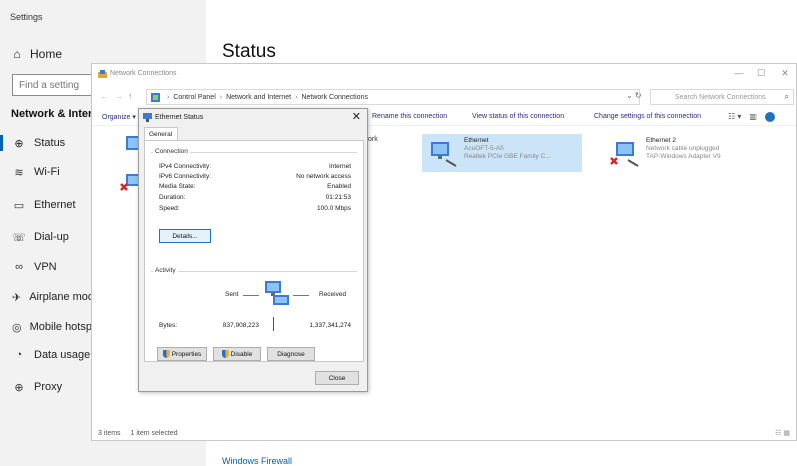  I want to click on sidebar-item-data-usage: ◔ Data usage, so click(46, 355).